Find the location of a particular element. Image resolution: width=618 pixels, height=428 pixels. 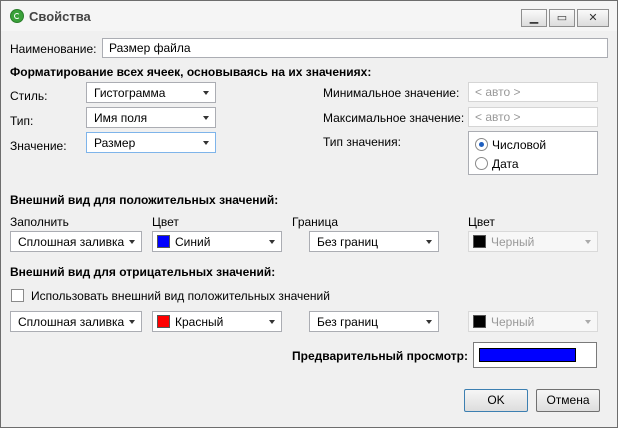

radio-numeric-label: Числовой is located at coordinates (519, 145).